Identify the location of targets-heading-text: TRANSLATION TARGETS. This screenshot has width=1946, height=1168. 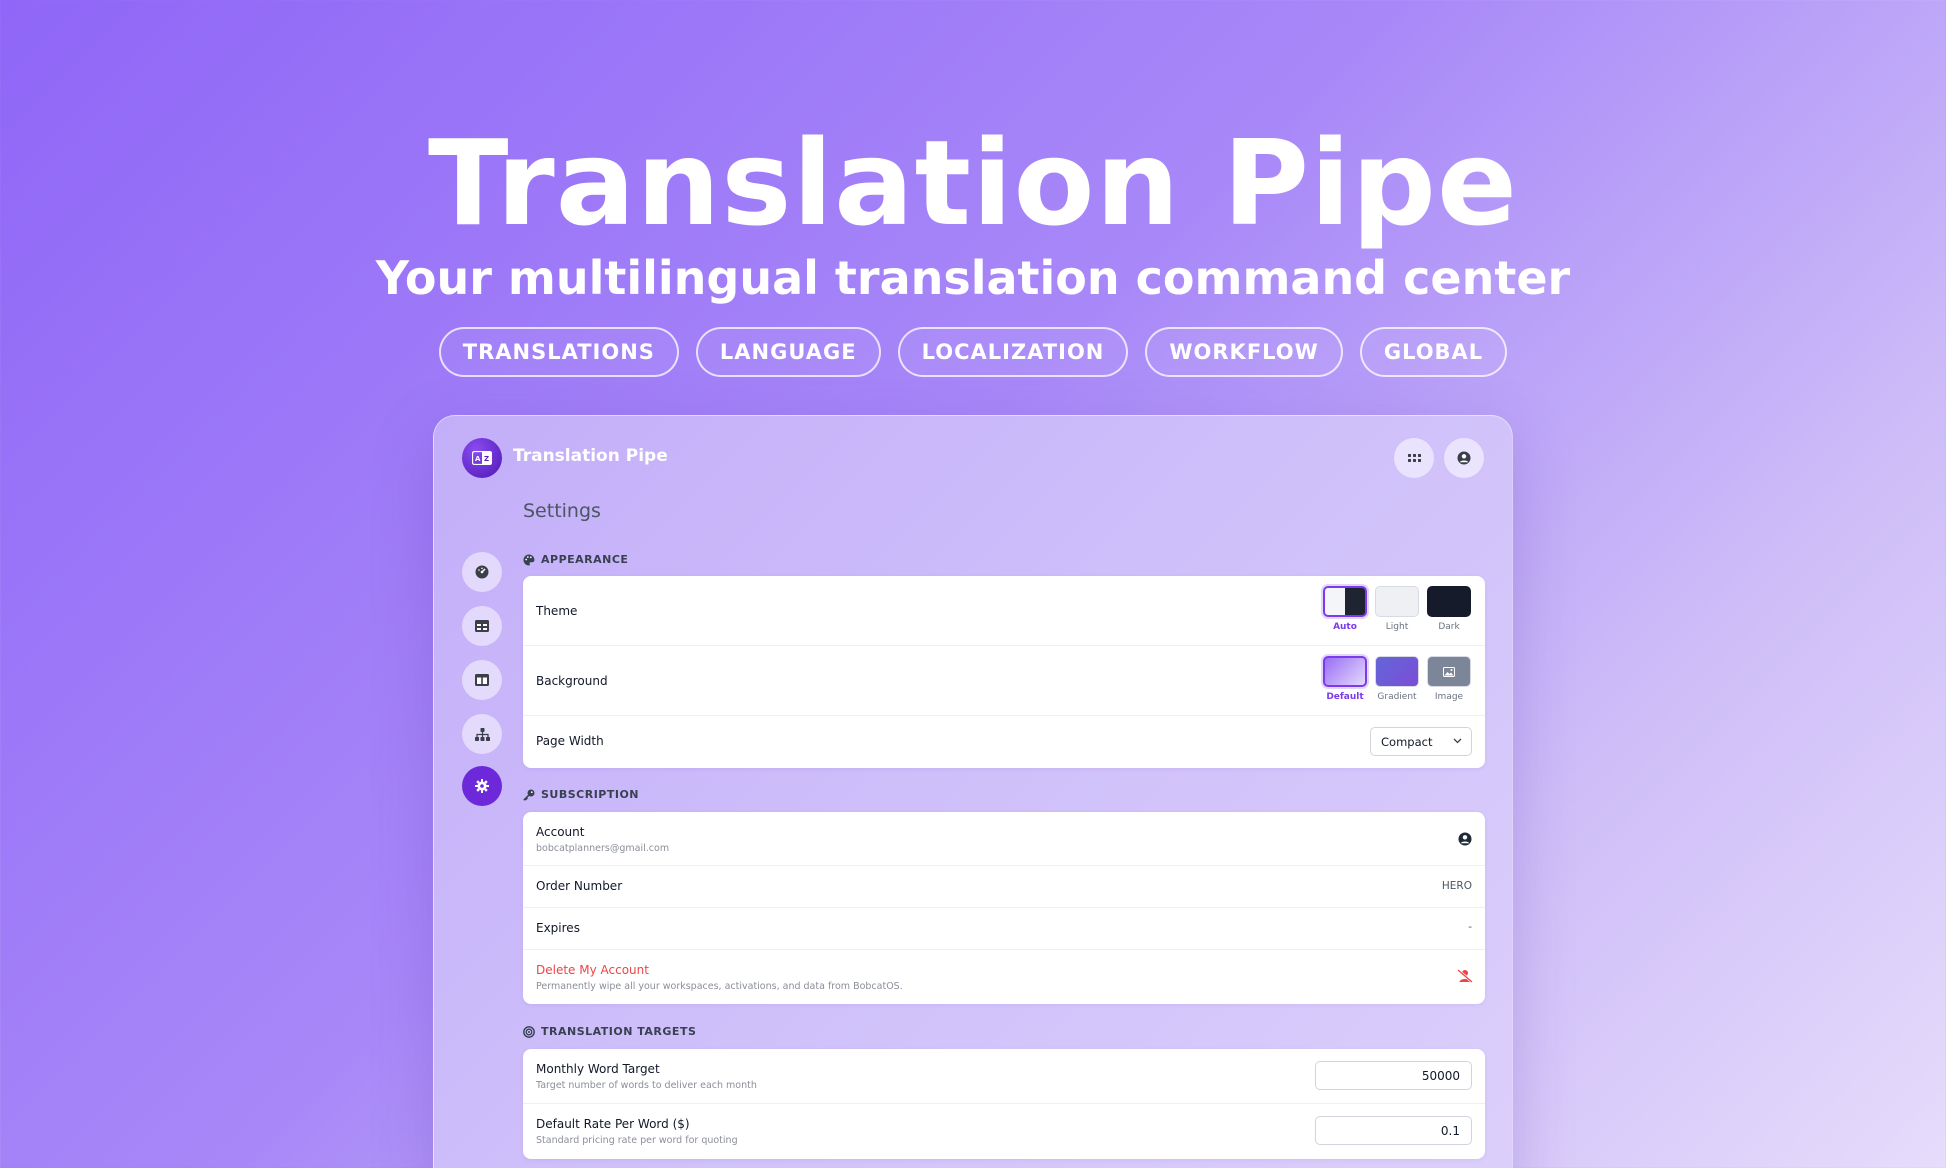
(619, 1031).